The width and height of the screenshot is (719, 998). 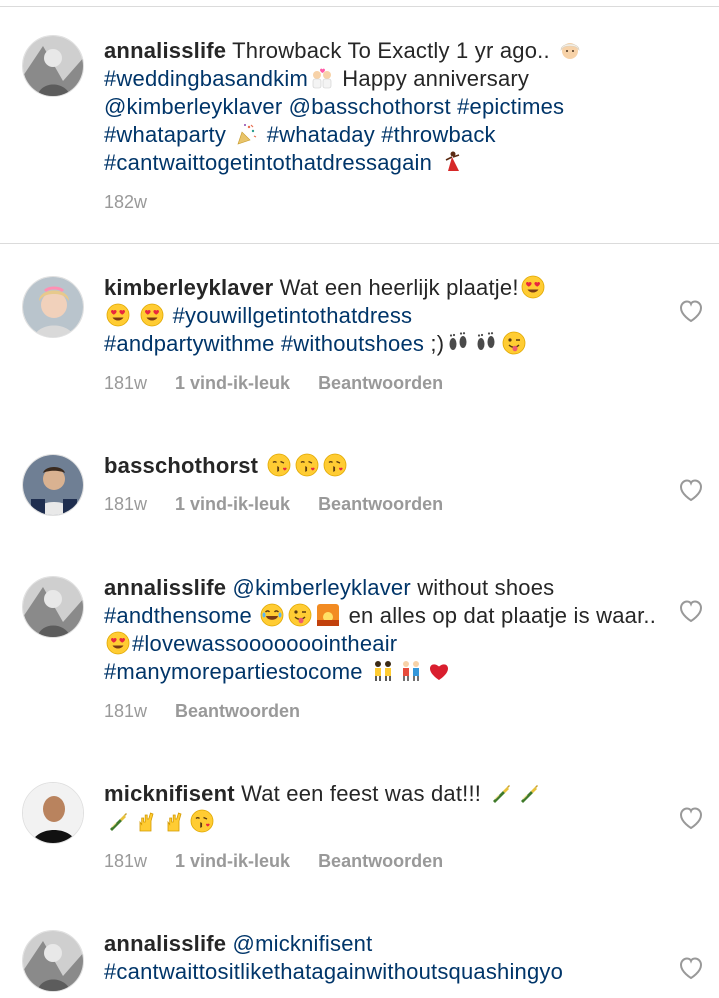 I want to click on hashtag-youwillgetintothatdress: #youwillgetintothatdress, so click(x=293, y=315).